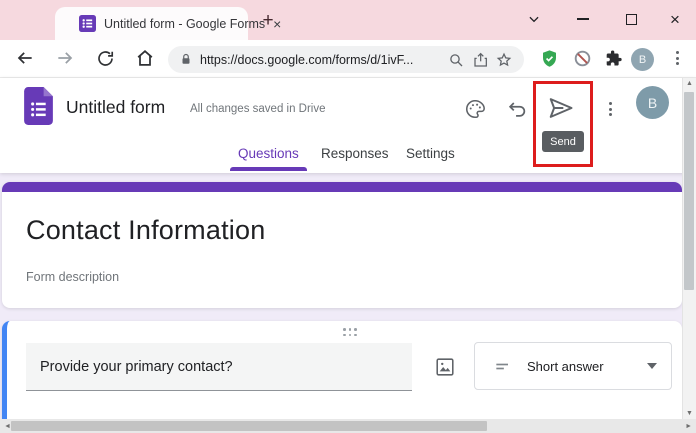 The image size is (696, 433). What do you see at coordinates (185, 23) in the screenshot?
I see `tab-title: Untitled form - Google Forms` at bounding box center [185, 23].